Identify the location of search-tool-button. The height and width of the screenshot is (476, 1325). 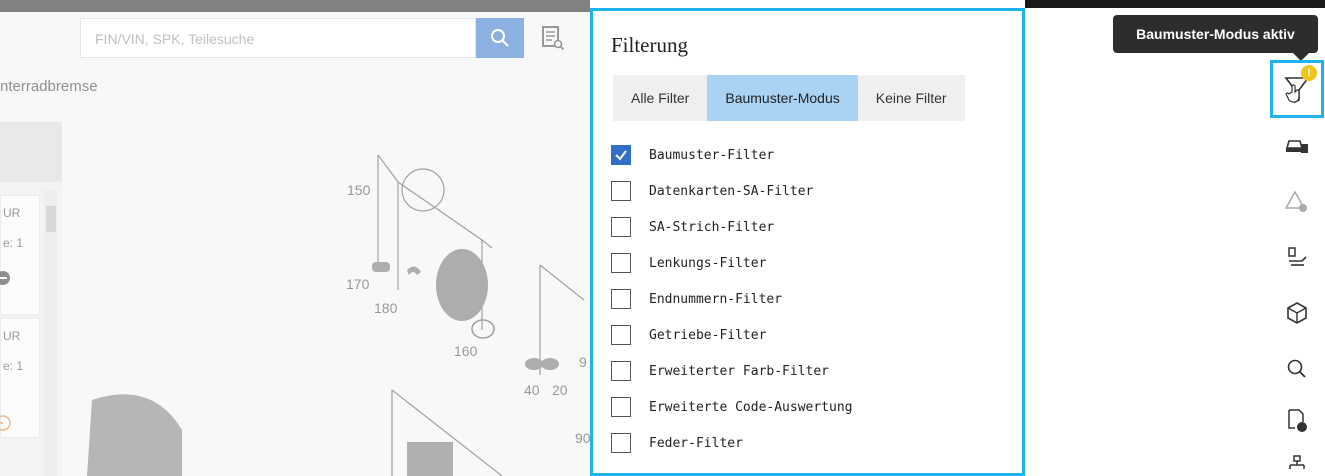
(1297, 369).